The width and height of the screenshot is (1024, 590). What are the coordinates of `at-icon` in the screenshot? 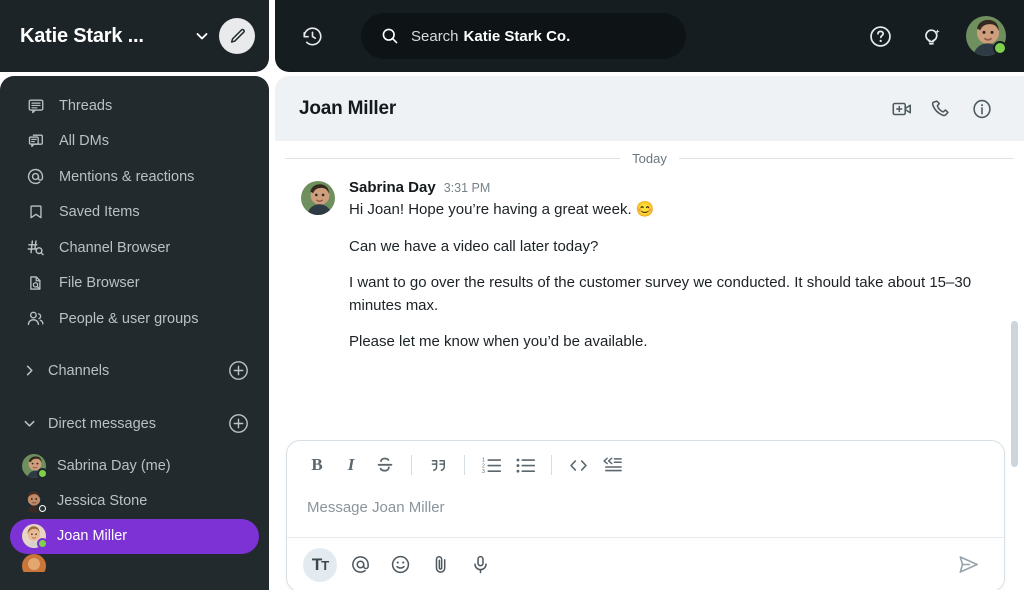 It's located at (360, 565).